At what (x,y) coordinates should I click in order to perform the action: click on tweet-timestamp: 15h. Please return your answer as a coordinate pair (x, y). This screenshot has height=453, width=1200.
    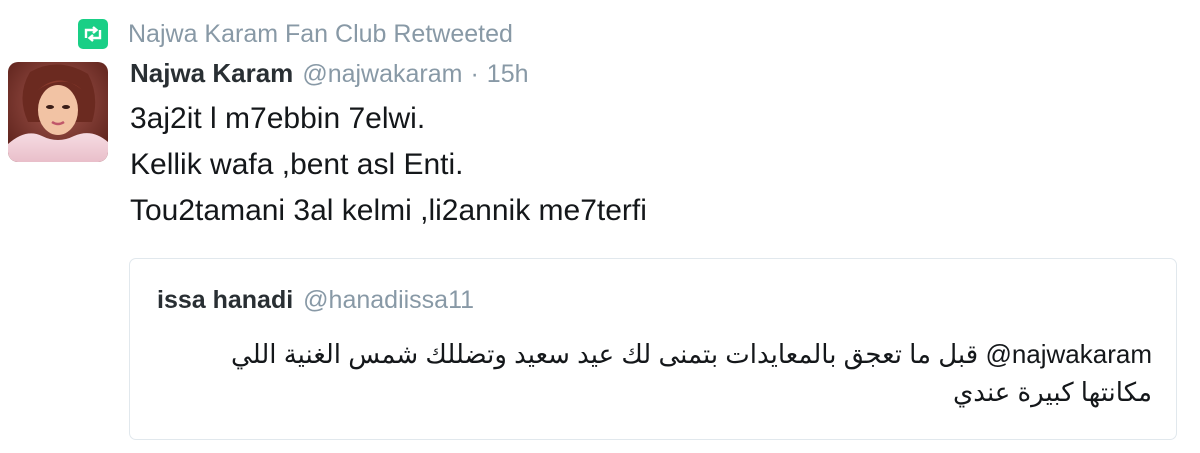
    Looking at the image, I should click on (508, 74).